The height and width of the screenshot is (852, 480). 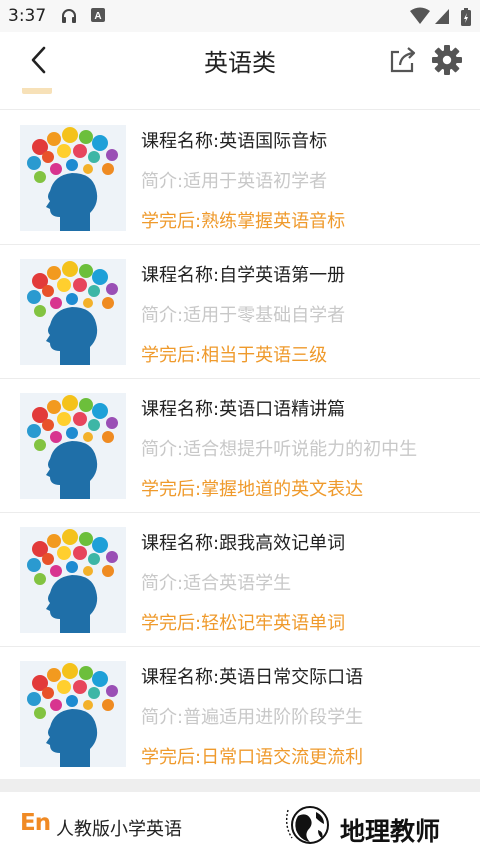 I want to click on share-icon, so click(x=403, y=60).